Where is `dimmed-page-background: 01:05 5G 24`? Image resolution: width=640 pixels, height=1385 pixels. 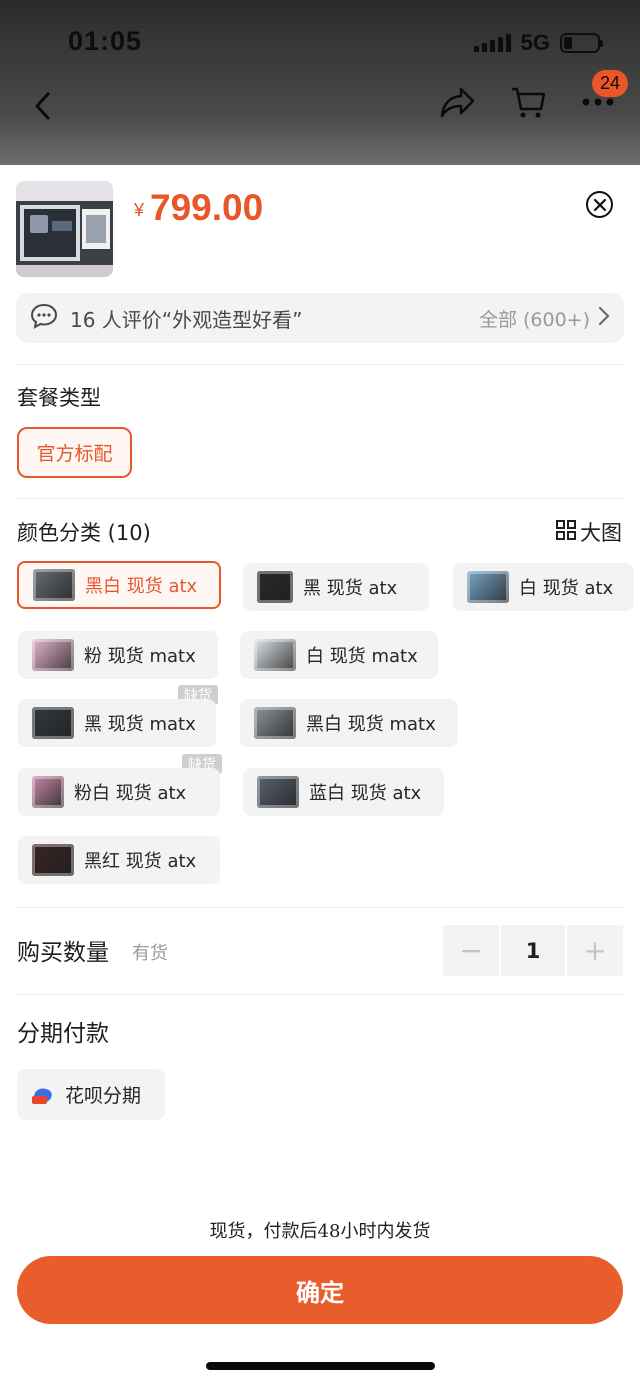 dimmed-page-background: 01:05 5G 24 is located at coordinates (320, 82).